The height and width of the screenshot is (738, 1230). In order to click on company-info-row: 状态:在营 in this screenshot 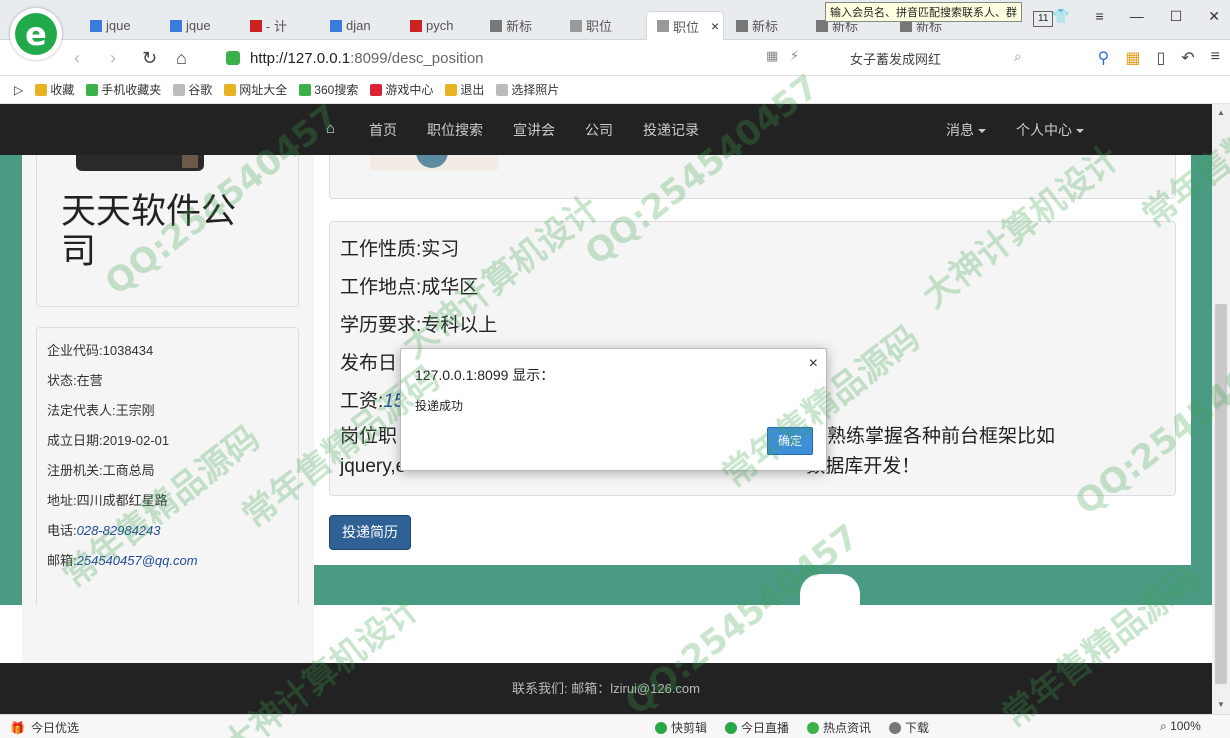, I will do `click(75, 379)`.